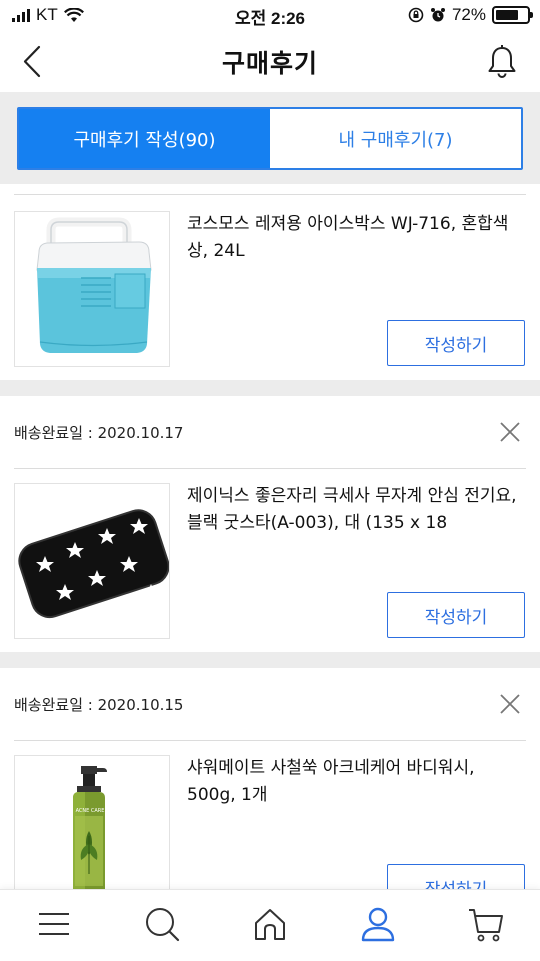  I want to click on home-icon, so click(270, 924).